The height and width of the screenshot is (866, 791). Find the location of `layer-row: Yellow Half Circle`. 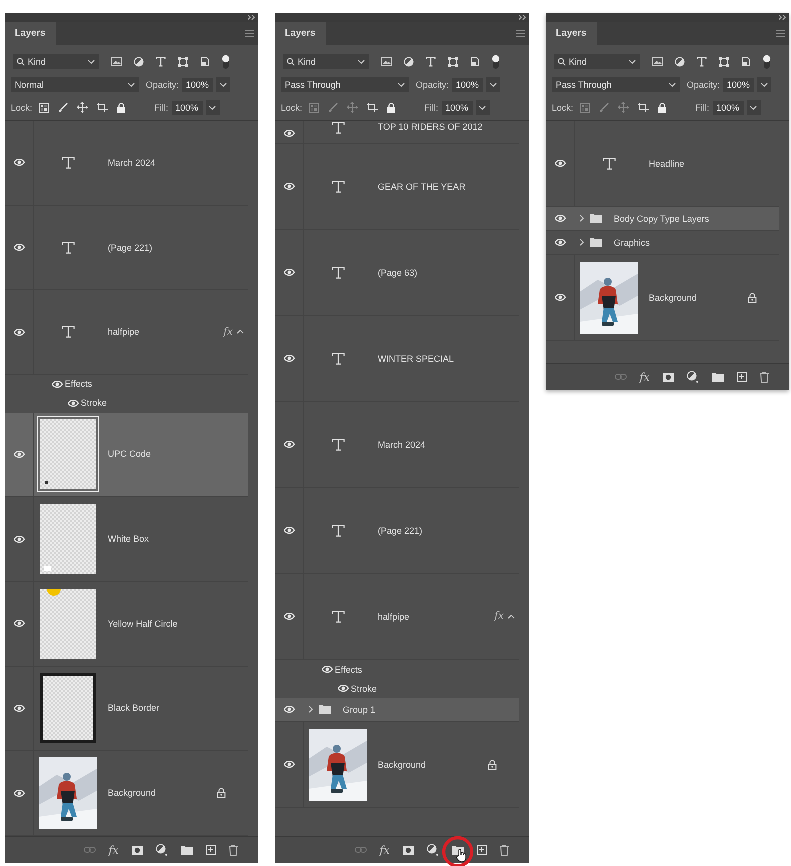

layer-row: Yellow Half Circle is located at coordinates (126, 624).